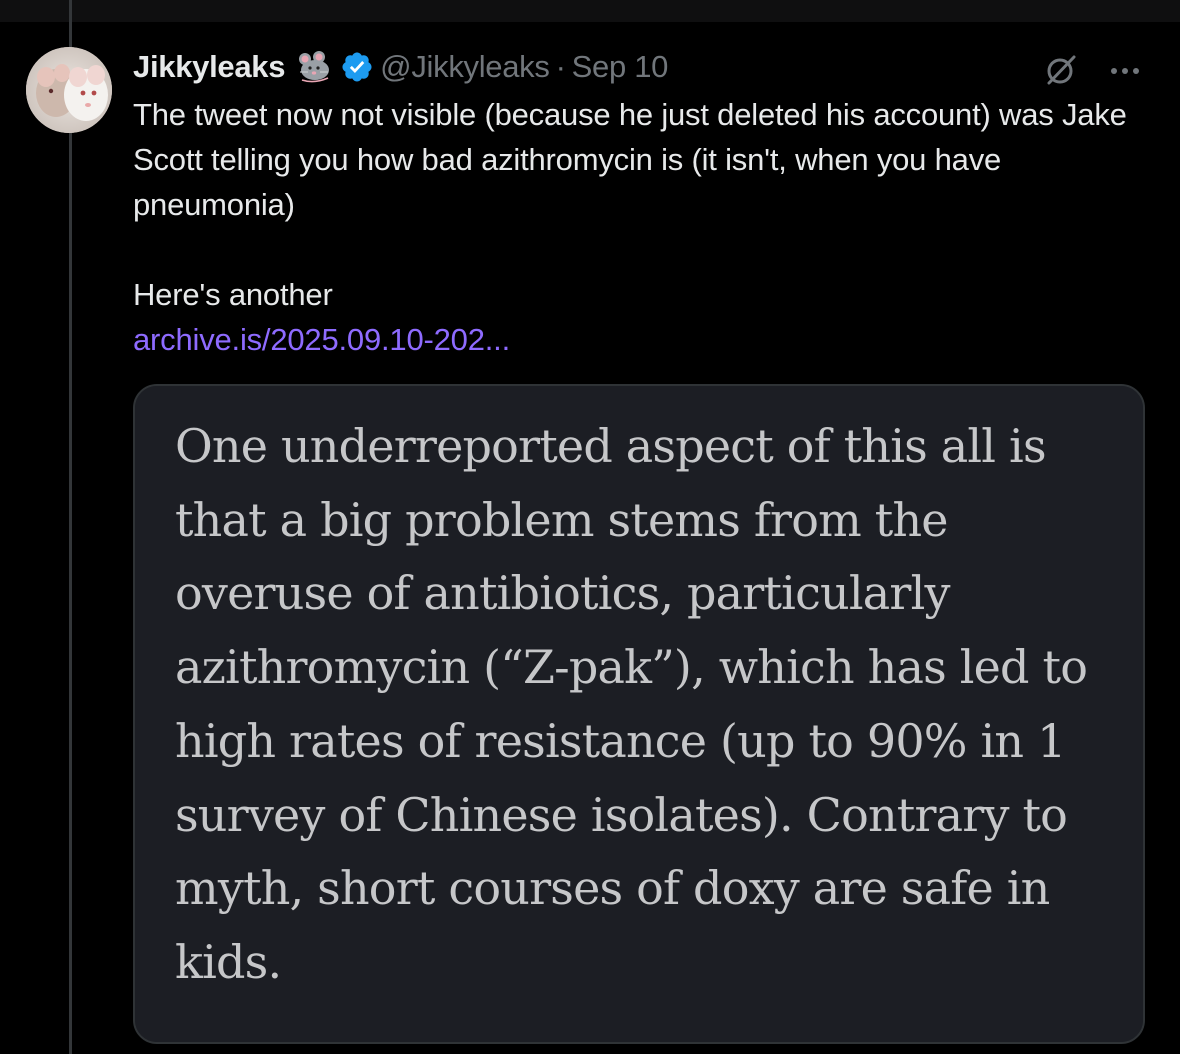  What do you see at coordinates (357, 67) in the screenshot?
I see `verified-badge-icon` at bounding box center [357, 67].